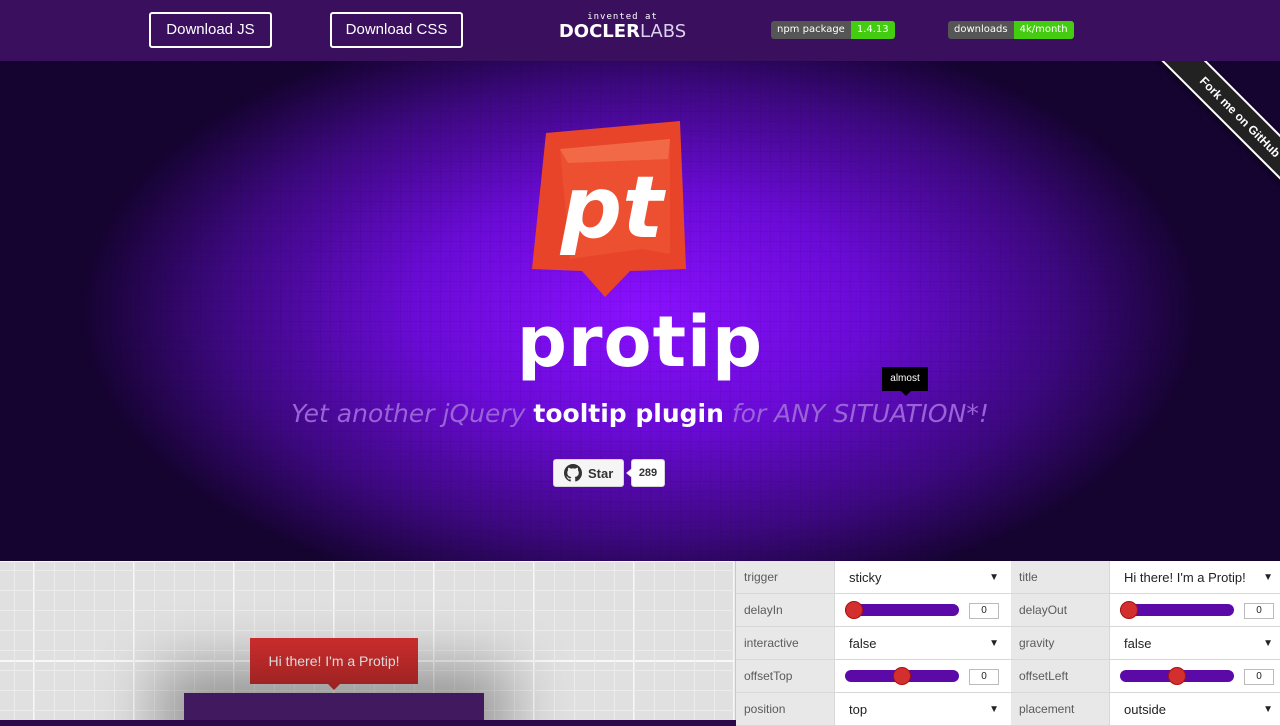 This screenshot has height=726, width=1280. Describe the element at coordinates (858, 709) in the screenshot. I see `position-value: top` at that location.